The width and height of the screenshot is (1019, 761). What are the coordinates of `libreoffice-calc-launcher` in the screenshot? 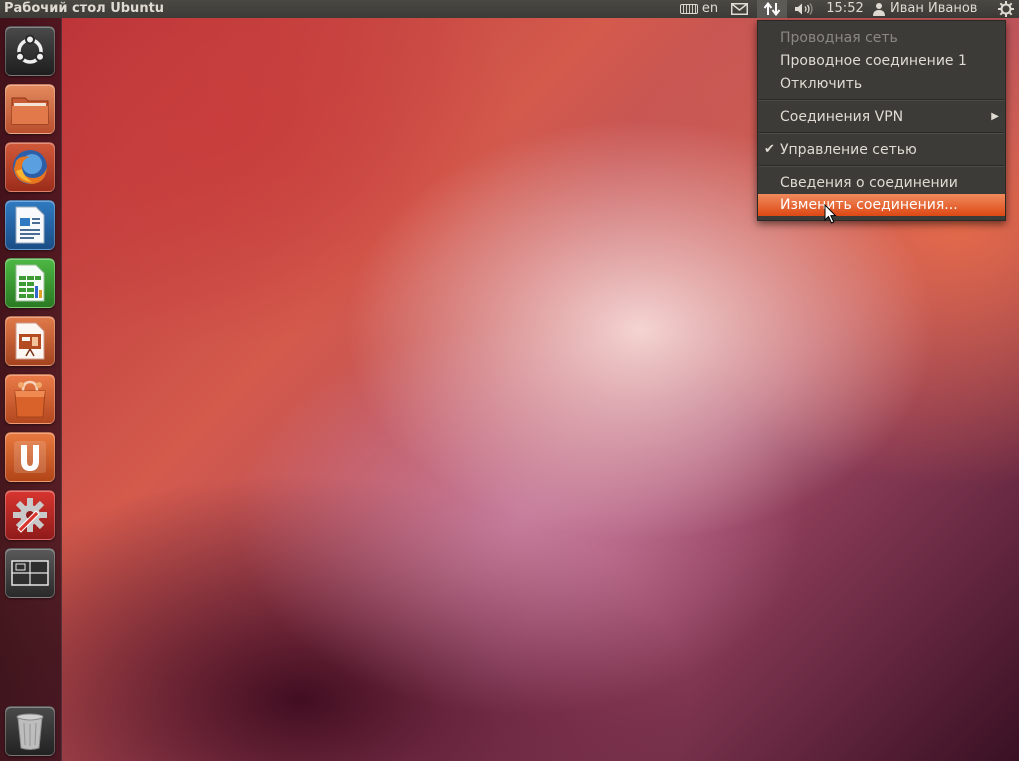 It's located at (30, 283).